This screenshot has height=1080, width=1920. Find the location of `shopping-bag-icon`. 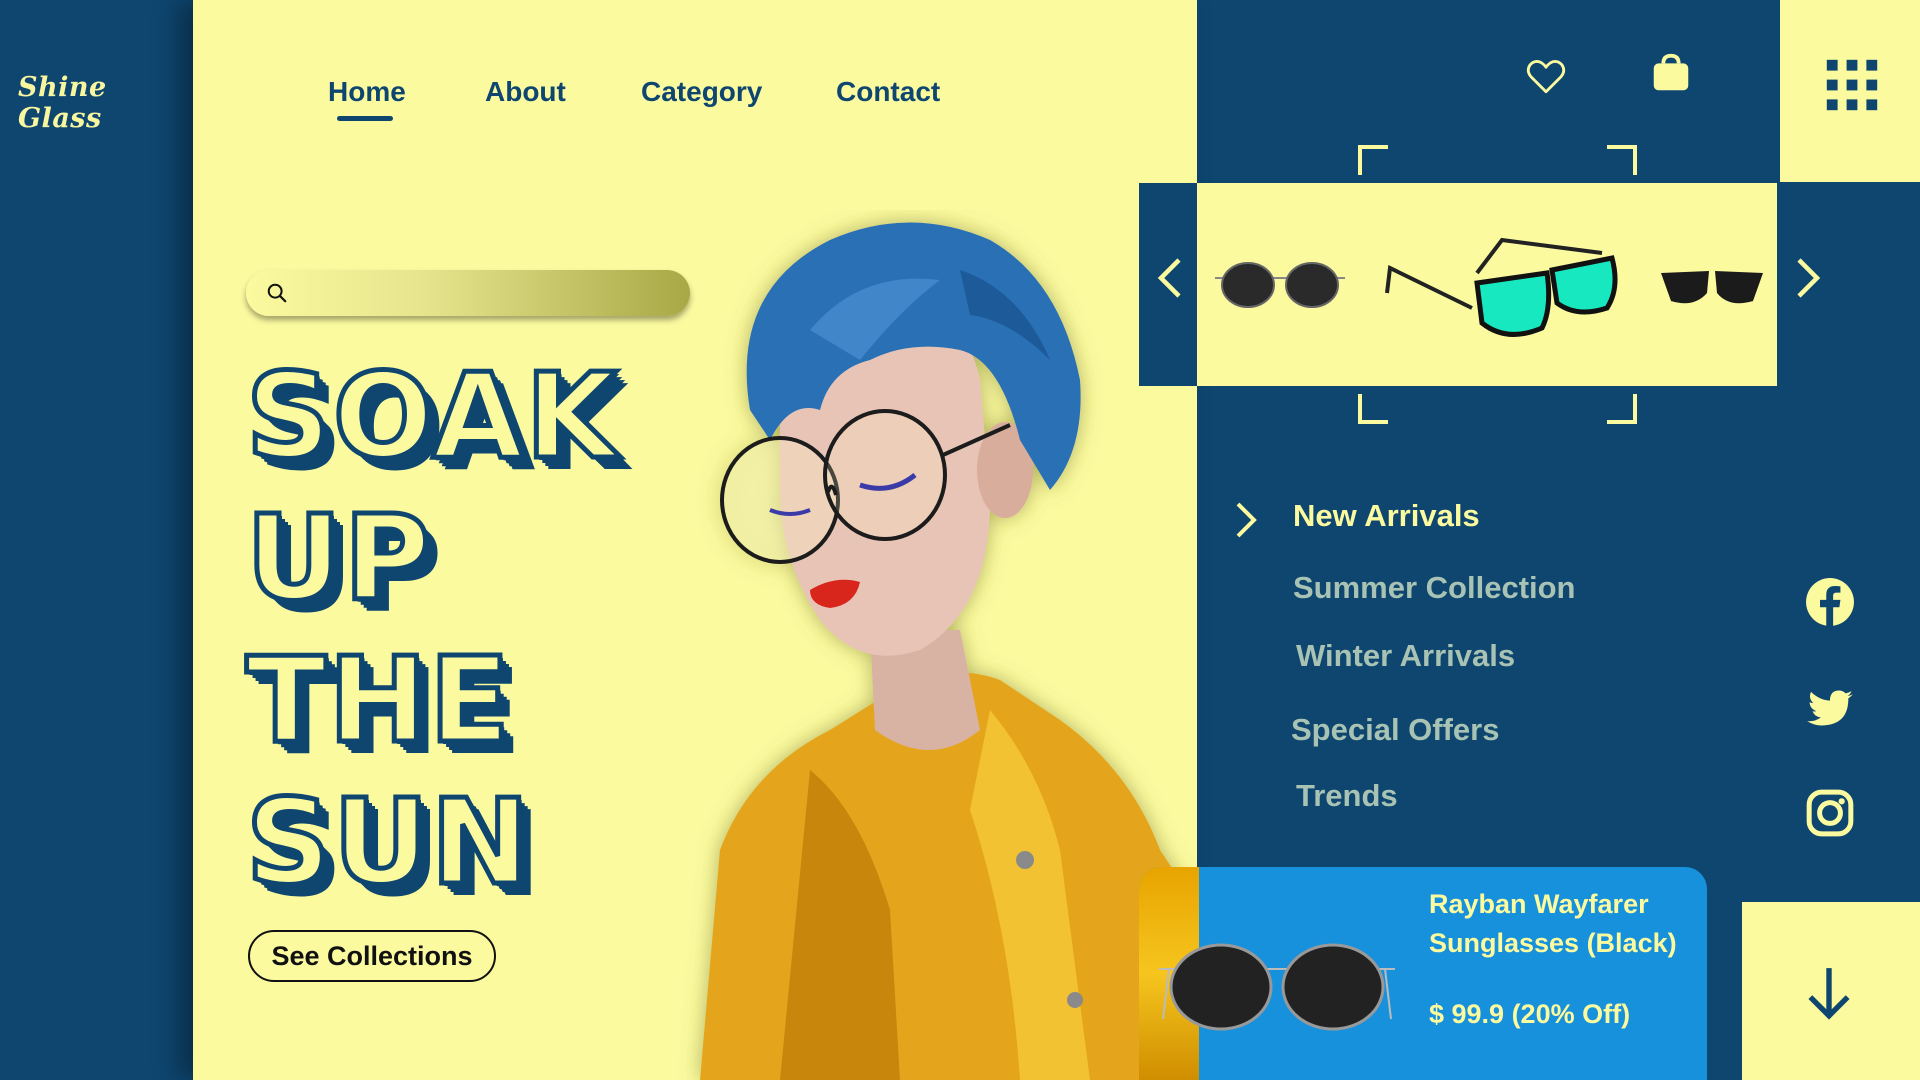

shopping-bag-icon is located at coordinates (1671, 73).